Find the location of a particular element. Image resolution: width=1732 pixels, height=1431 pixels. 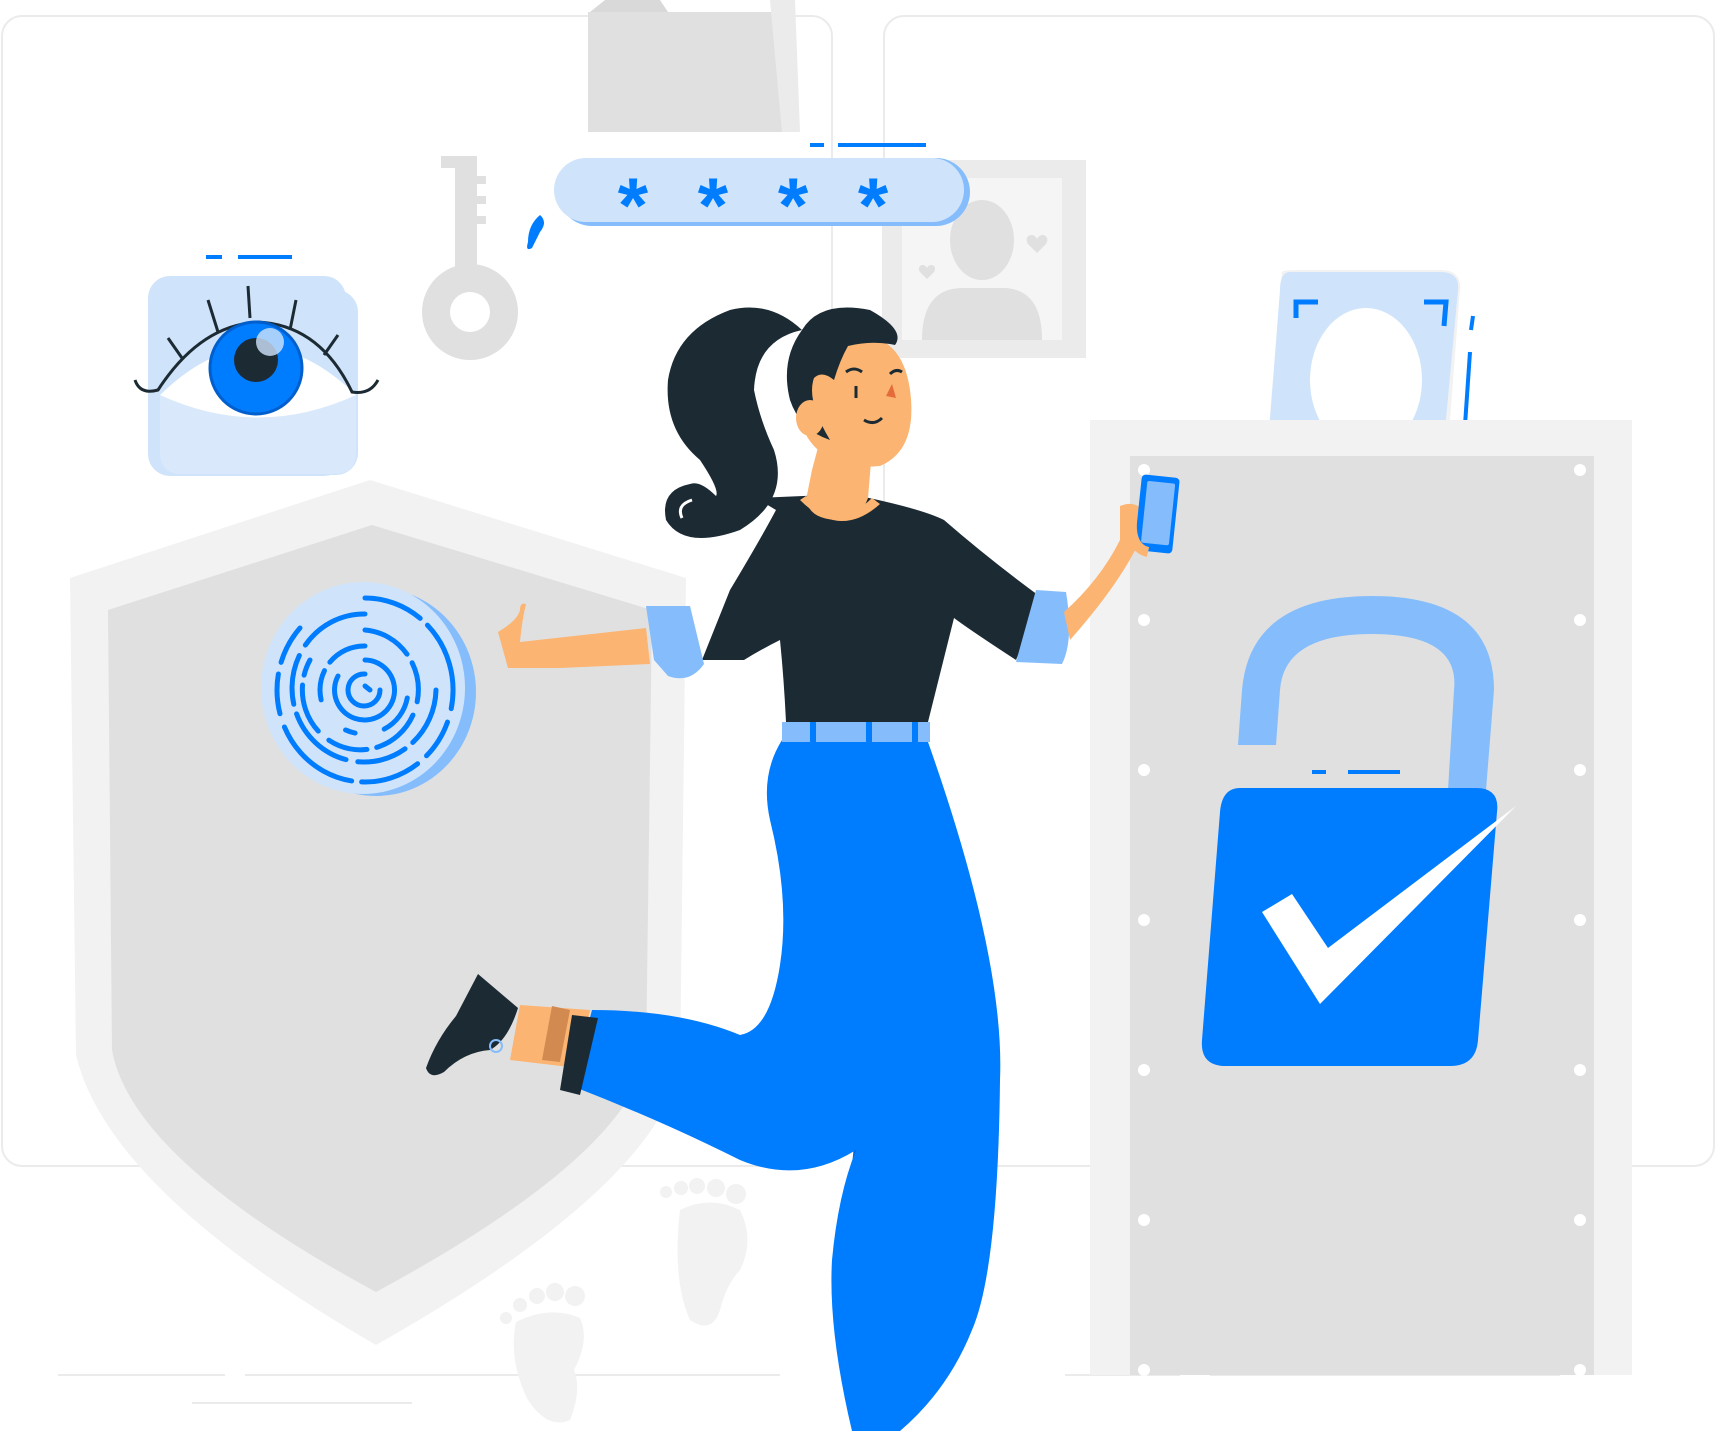

password-asterisks-icon: * * * * is located at coordinates (760, 205).